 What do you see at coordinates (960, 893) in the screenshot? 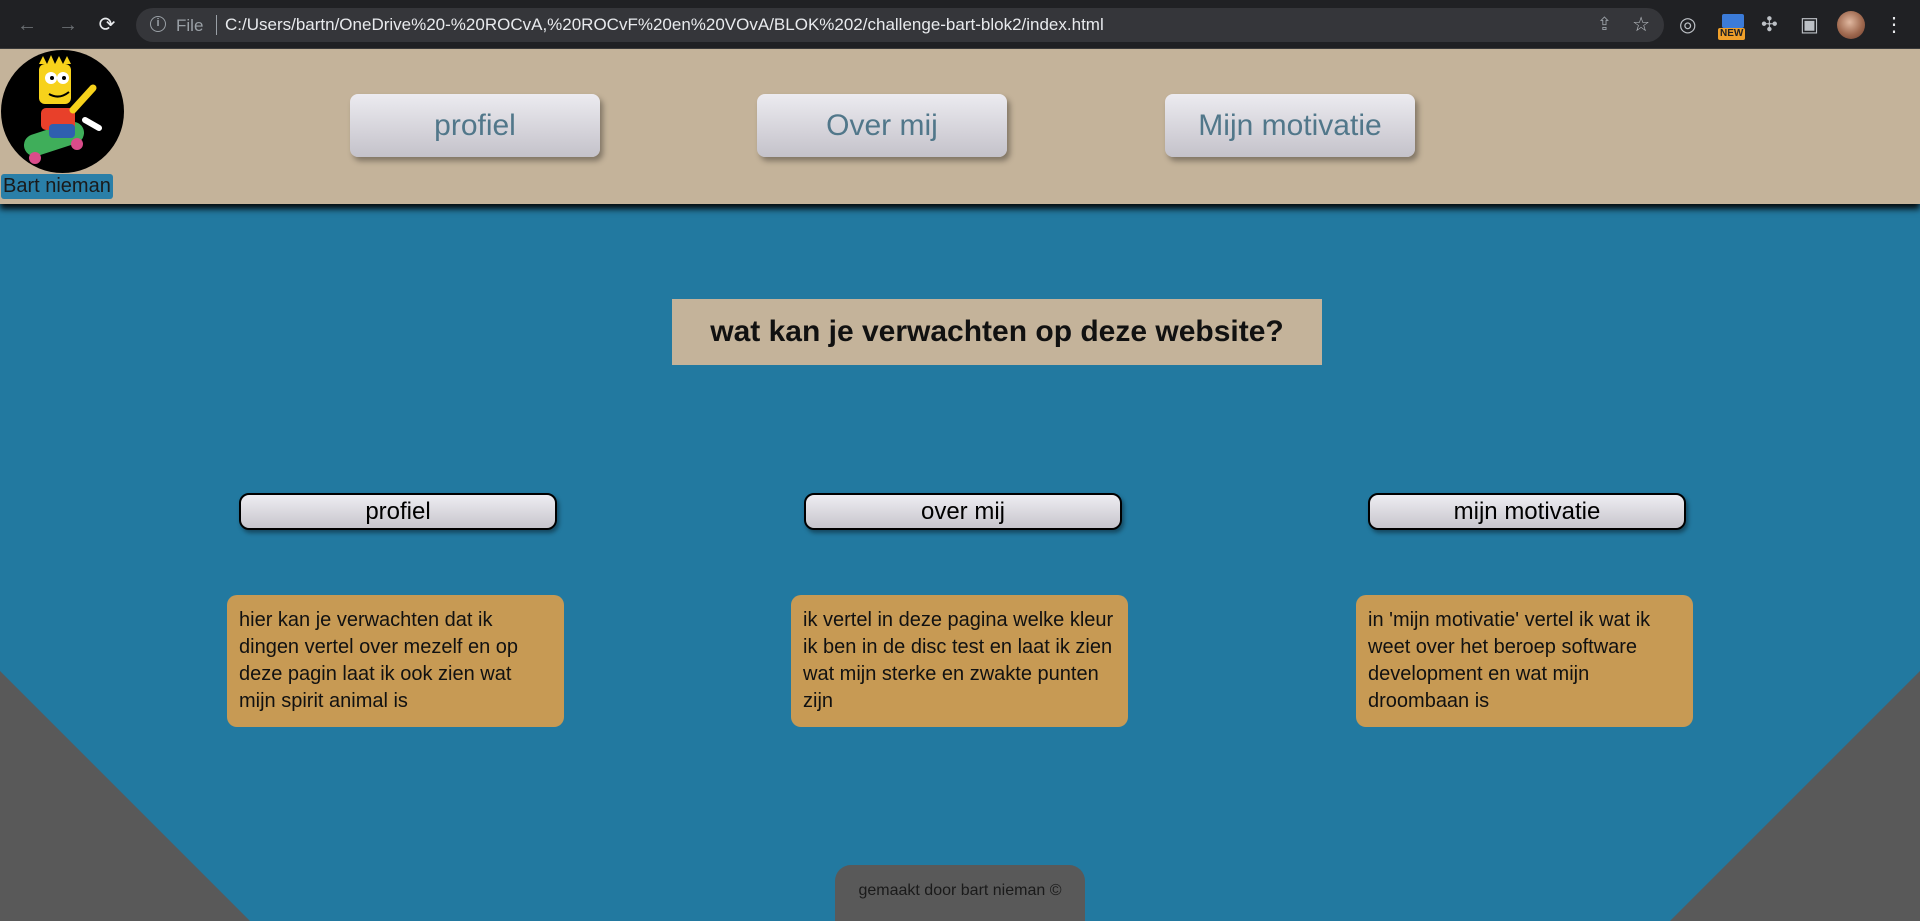
I see `site-footer: gemaakt door bart nieman ©` at bounding box center [960, 893].